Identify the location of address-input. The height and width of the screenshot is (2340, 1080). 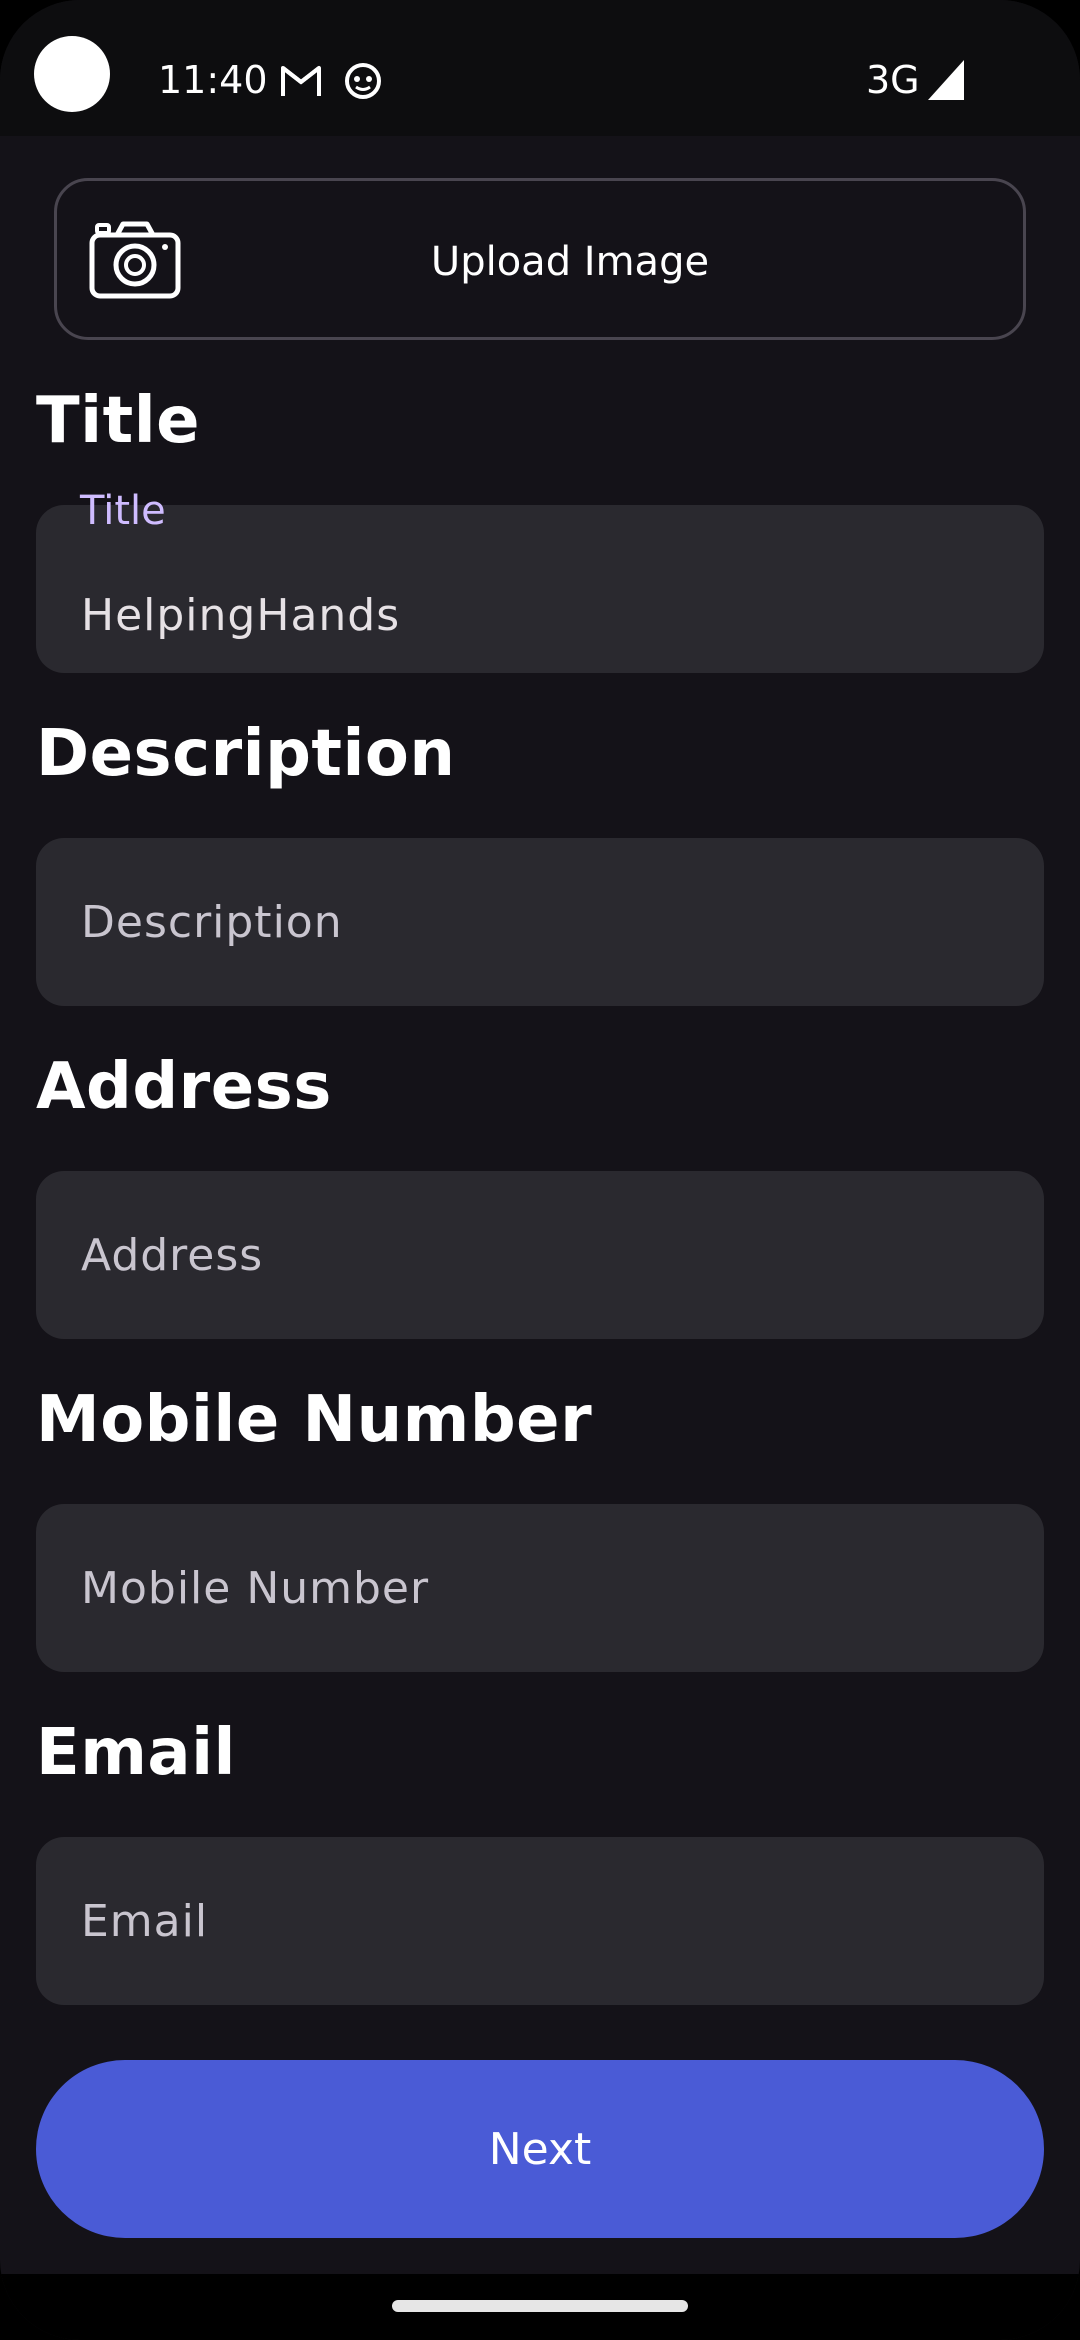
(541, 1255).